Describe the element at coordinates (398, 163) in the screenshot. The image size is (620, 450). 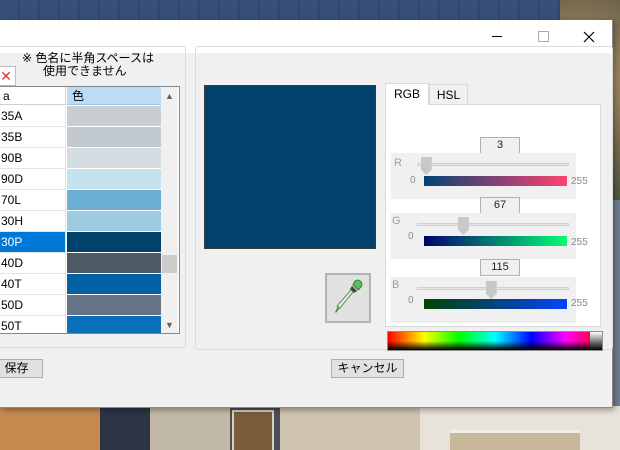
I see `red-label: R` at that location.